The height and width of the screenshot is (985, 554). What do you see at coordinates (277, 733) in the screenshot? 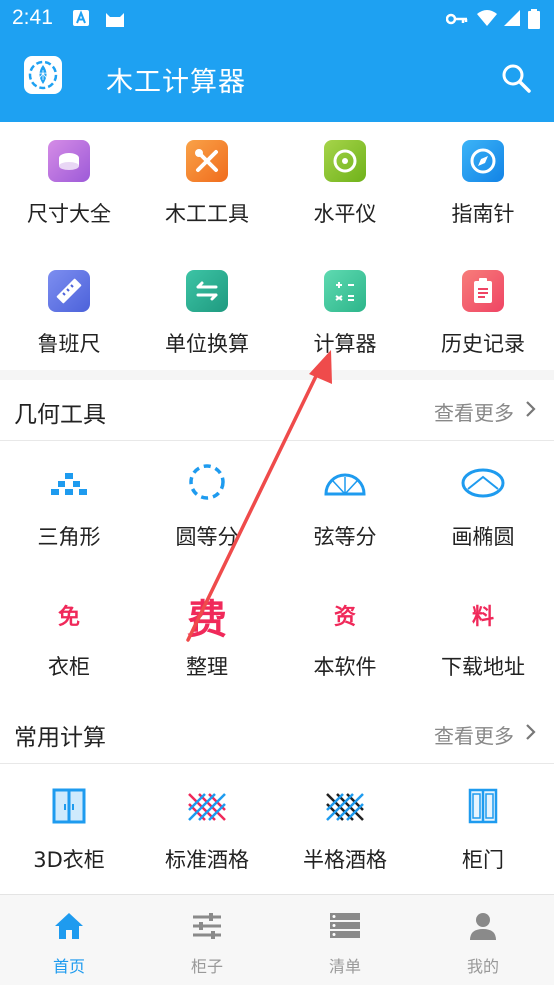
I see `common-section-header: 常用计算 查看更多` at bounding box center [277, 733].